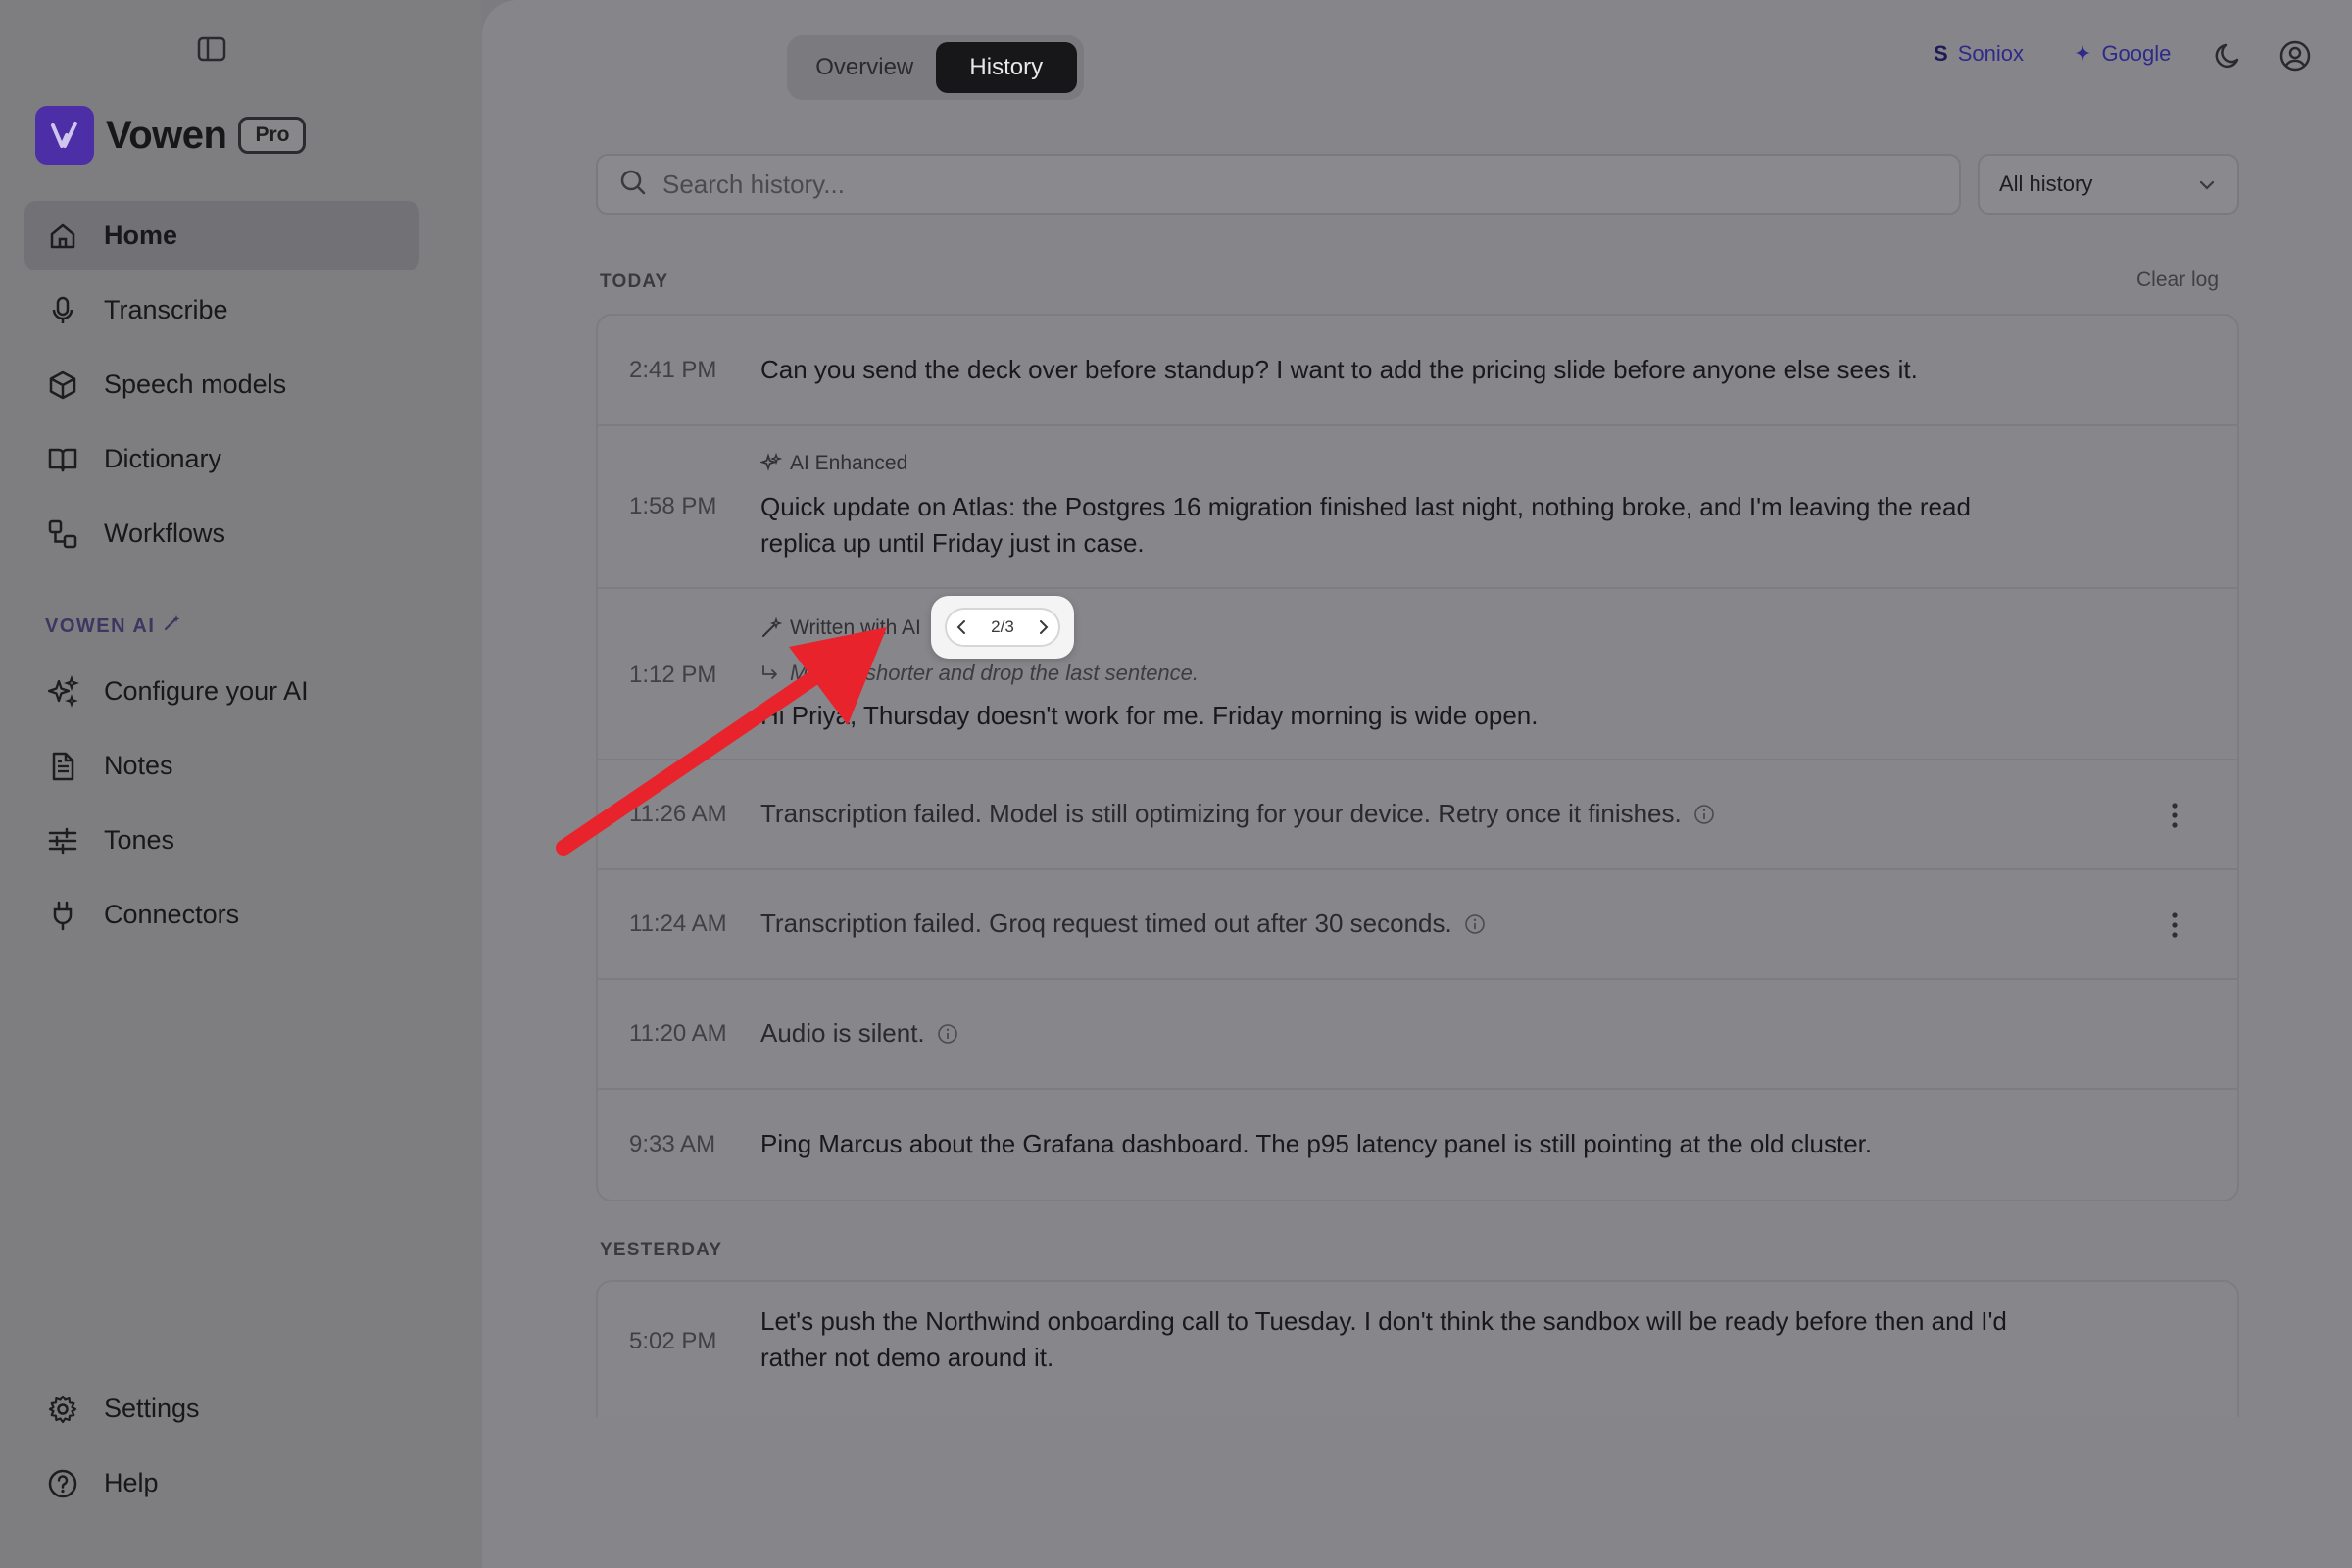 The width and height of the screenshot is (2352, 1568). I want to click on moon-icon, so click(2228, 56).